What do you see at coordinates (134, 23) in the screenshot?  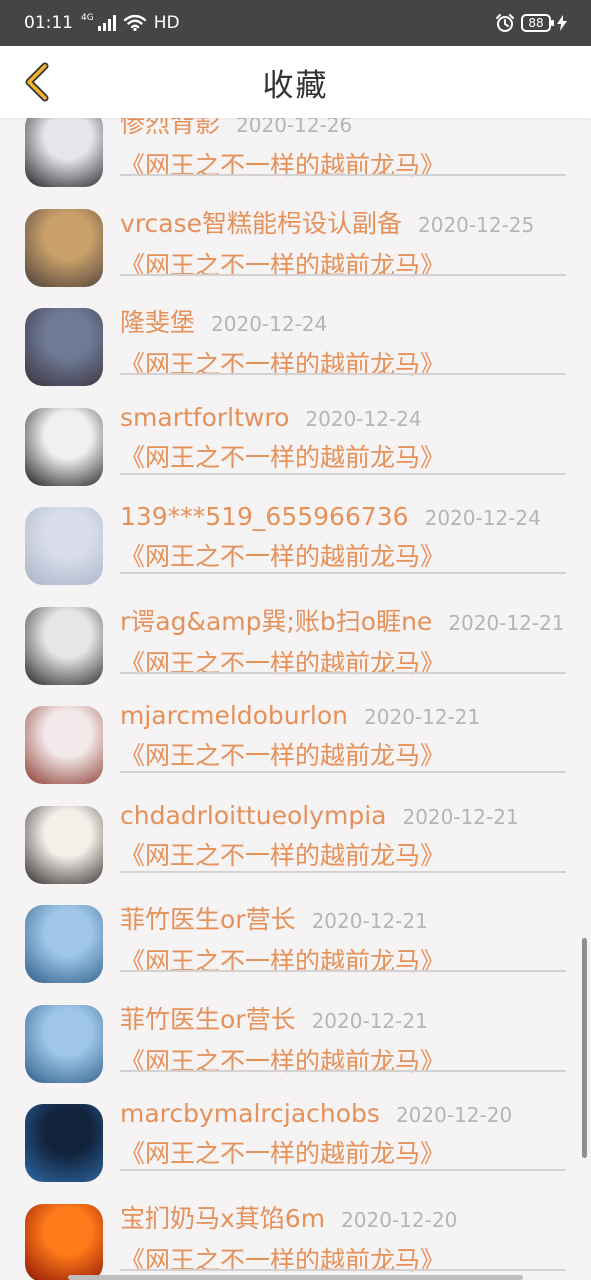 I see `wifi-icon` at bounding box center [134, 23].